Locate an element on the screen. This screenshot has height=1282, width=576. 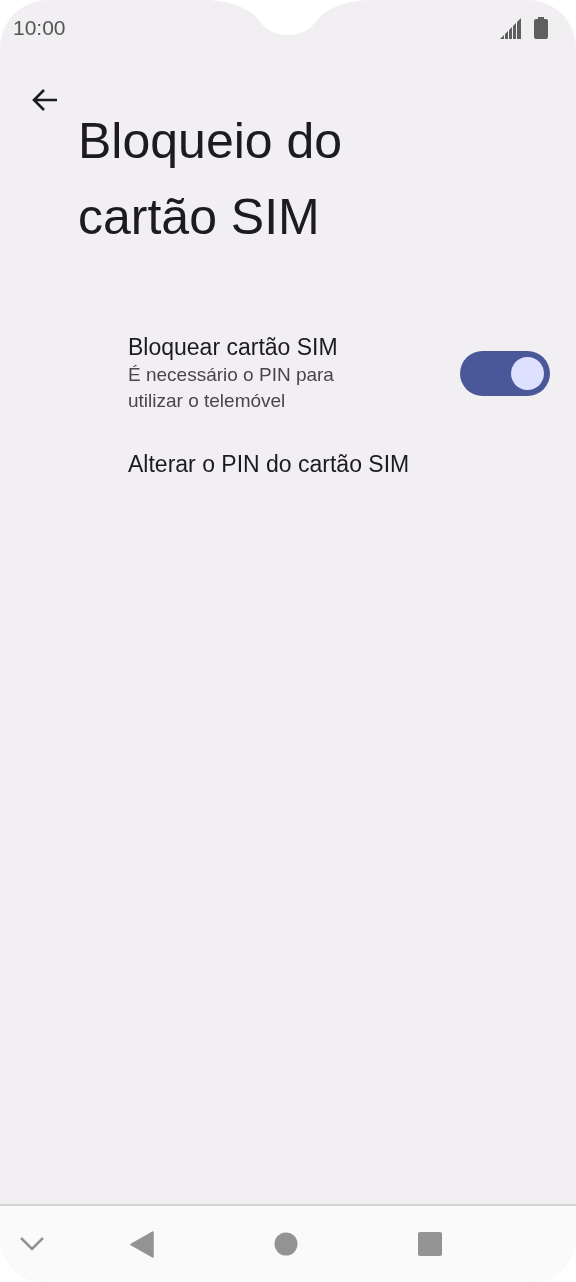
back-button is located at coordinates (45, 100).